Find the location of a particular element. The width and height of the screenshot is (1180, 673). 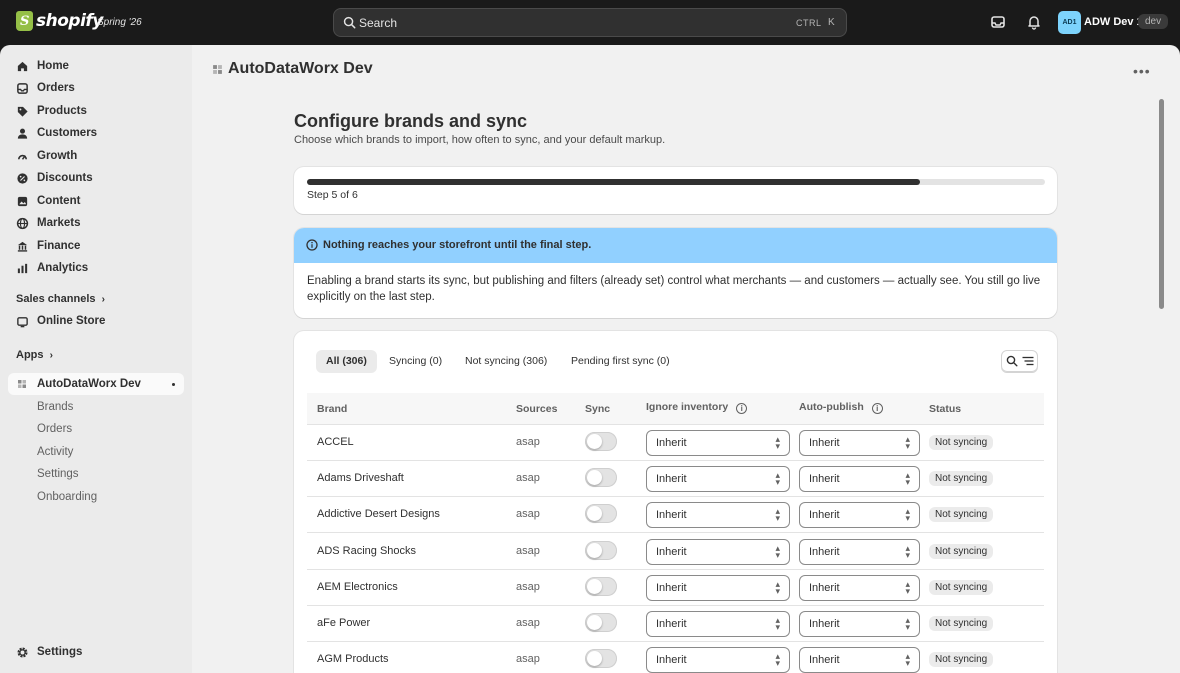

sidebar-item-online-store: Online Store is located at coordinates (96, 321).